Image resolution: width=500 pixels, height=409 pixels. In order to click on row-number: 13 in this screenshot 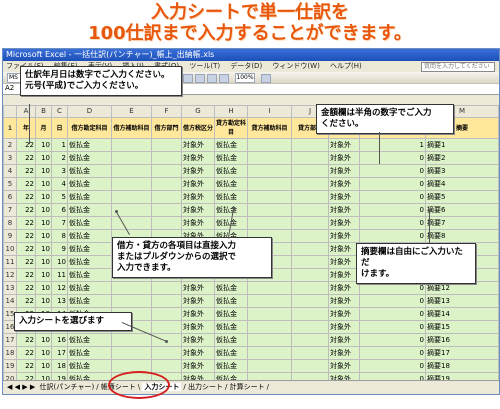, I will do `click(10, 288)`.